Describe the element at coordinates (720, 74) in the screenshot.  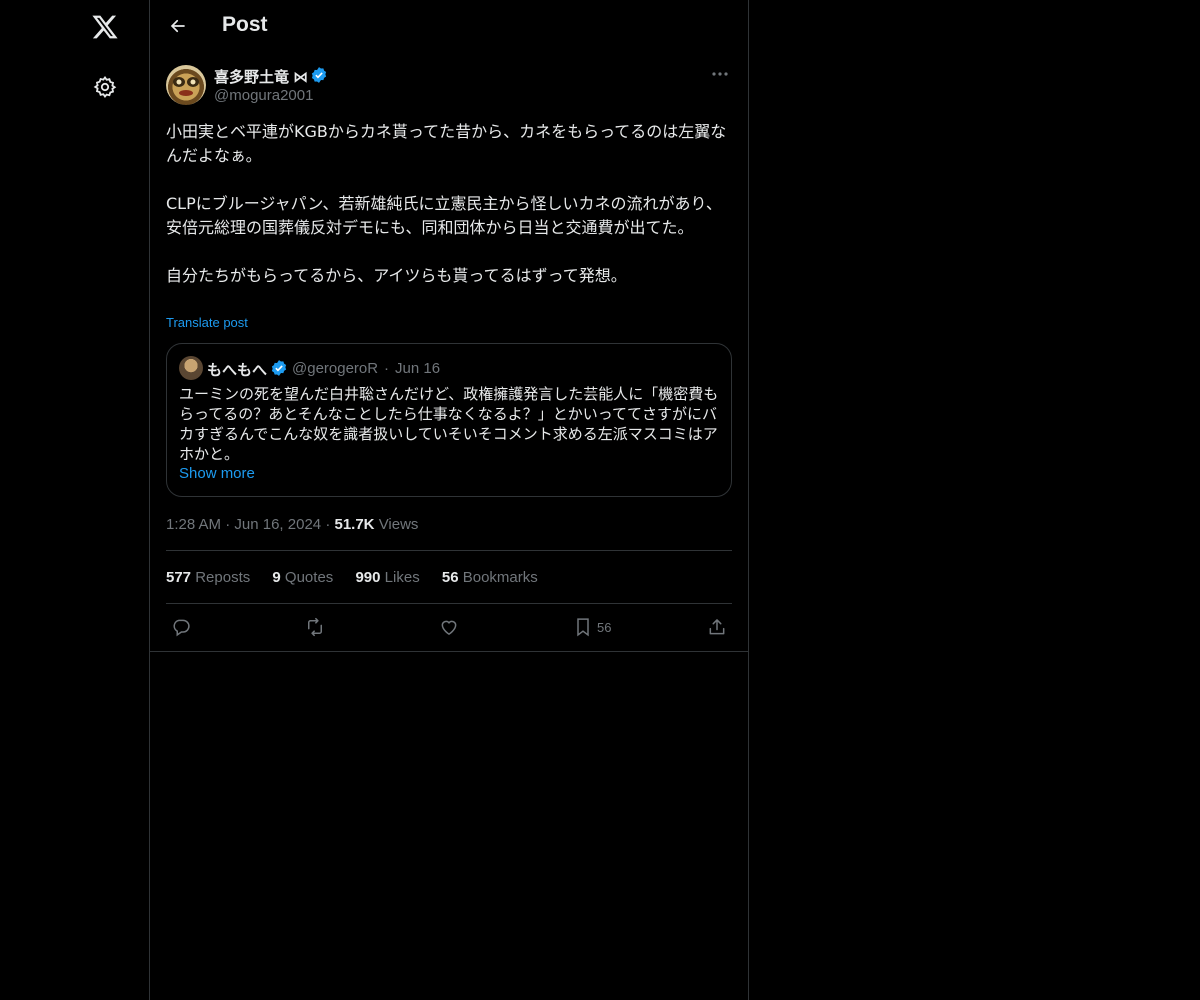
I see `more-icon` at that location.